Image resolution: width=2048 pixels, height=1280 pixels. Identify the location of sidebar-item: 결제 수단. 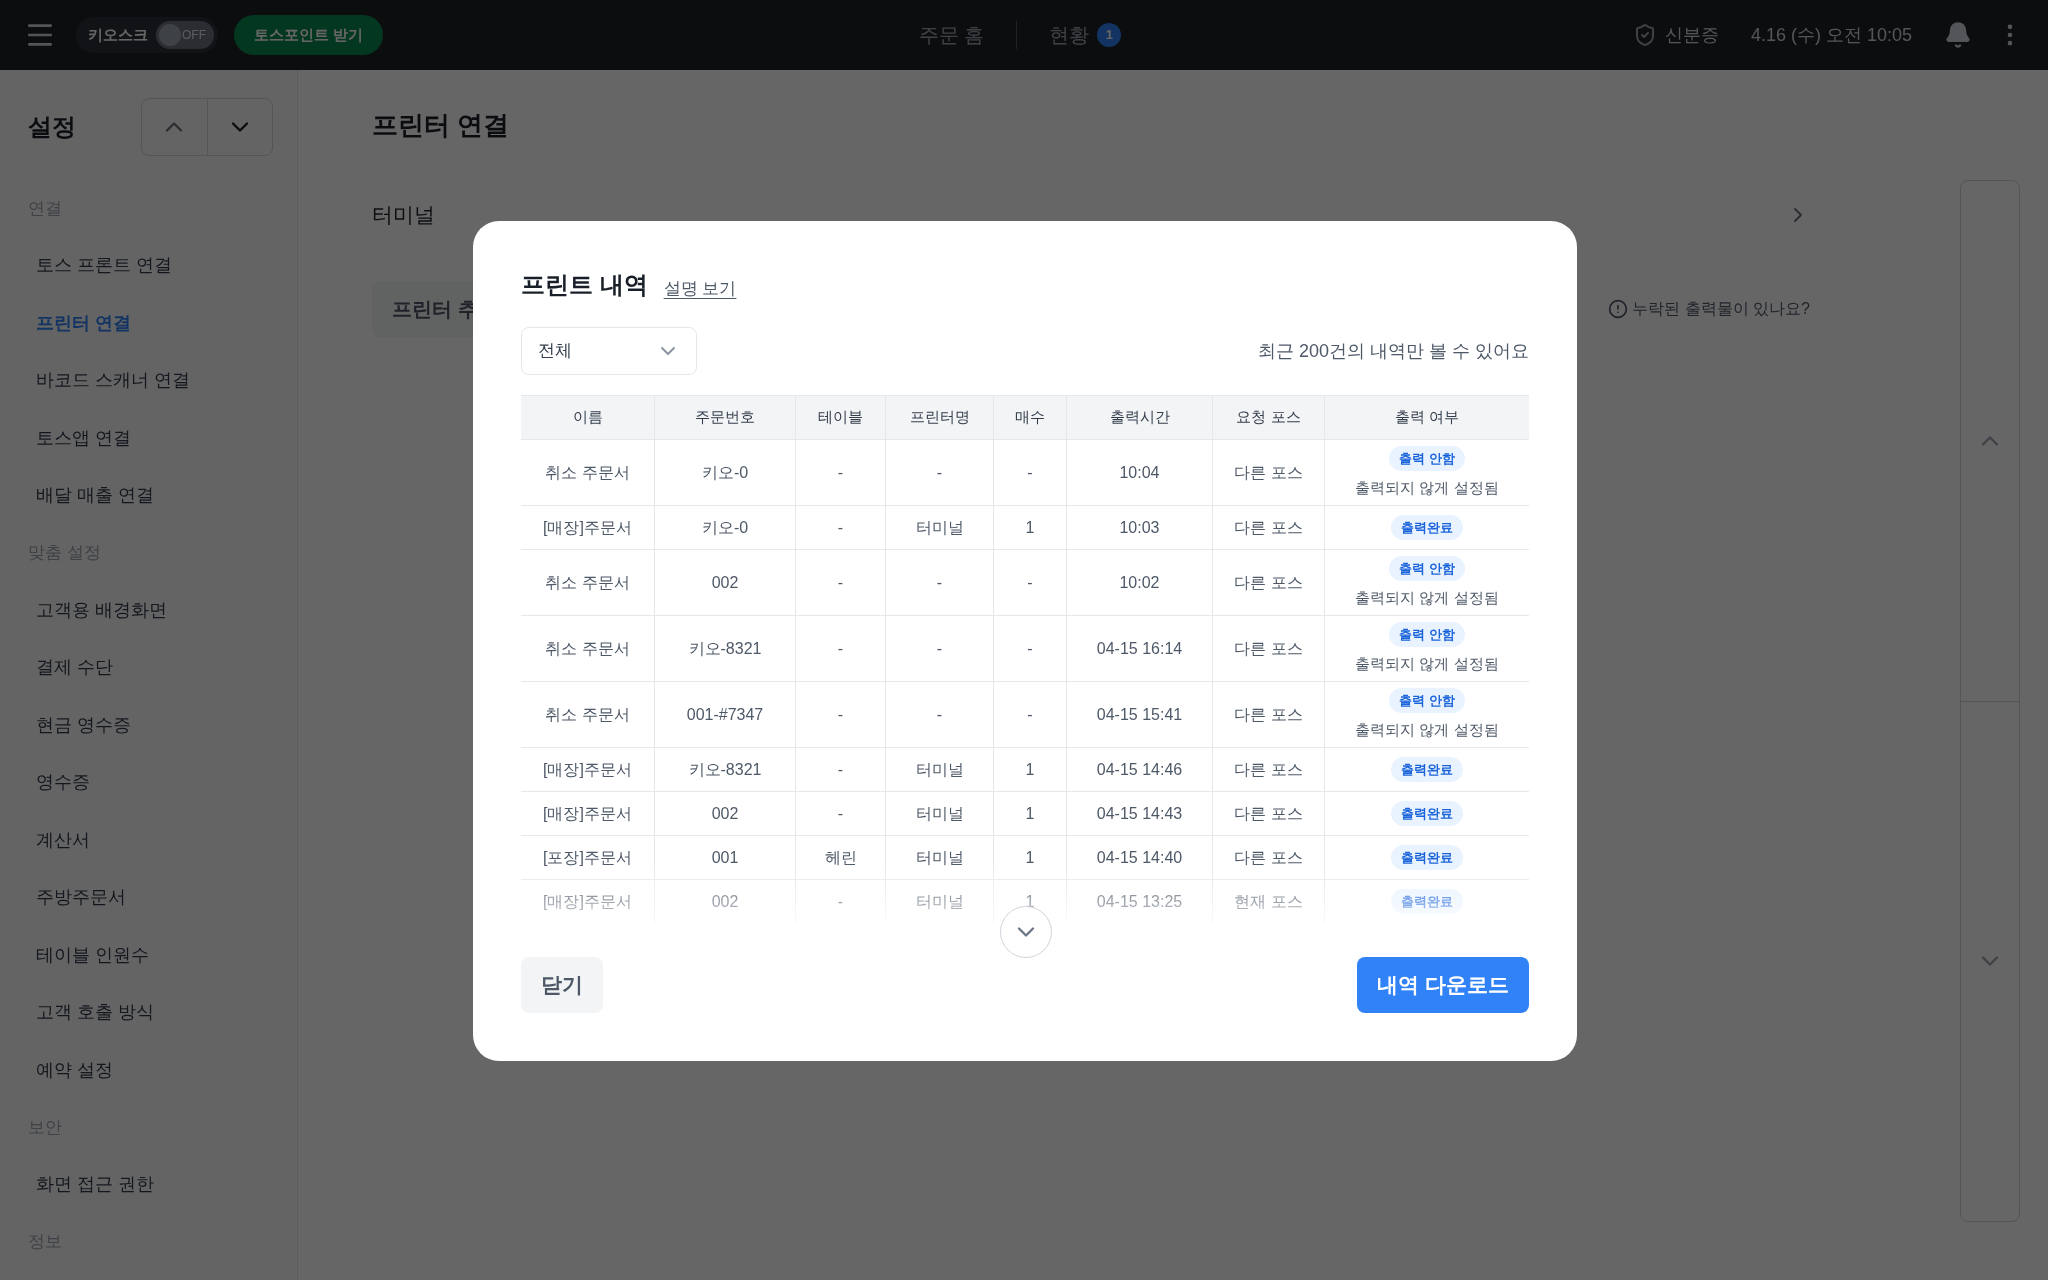
(148, 668).